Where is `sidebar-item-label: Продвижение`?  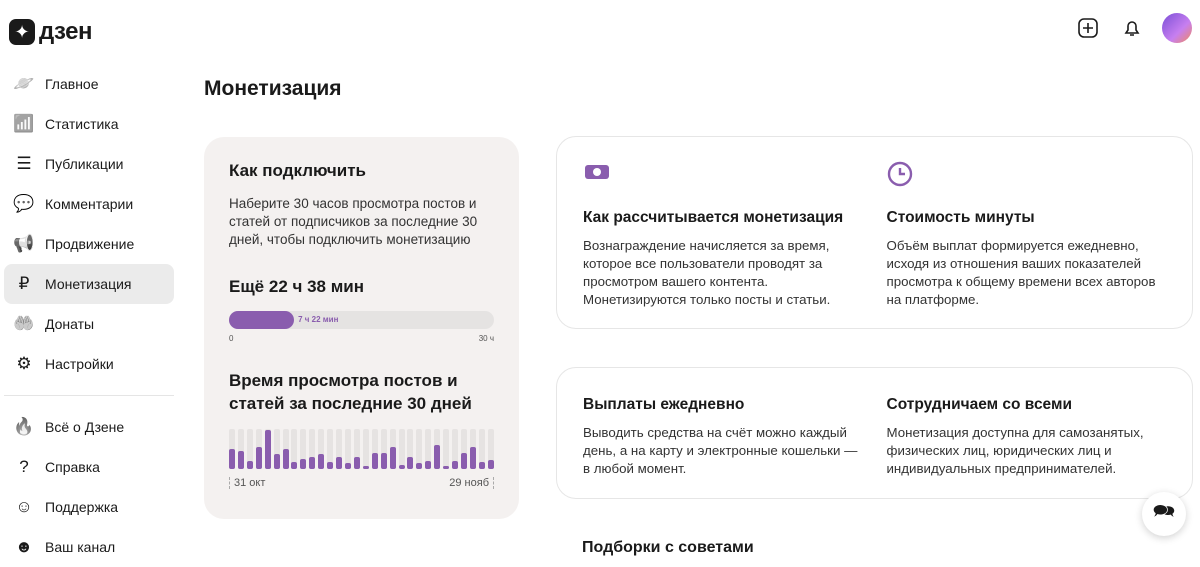 sidebar-item-label: Продвижение is located at coordinates (90, 244).